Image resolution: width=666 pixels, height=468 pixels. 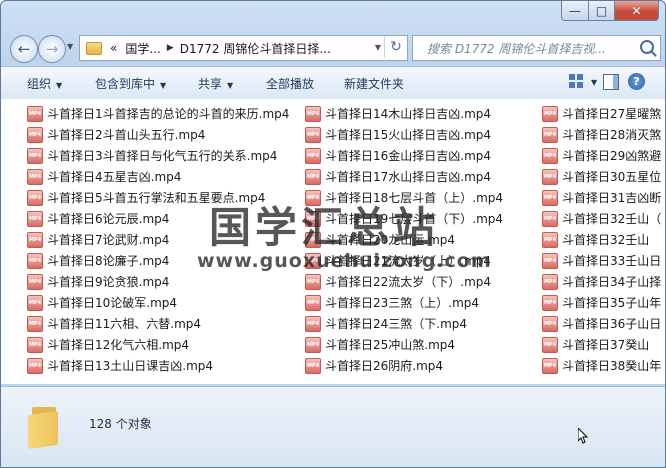 What do you see at coordinates (612, 177) in the screenshot?
I see `file-name: 斗首择日30五星位` at bounding box center [612, 177].